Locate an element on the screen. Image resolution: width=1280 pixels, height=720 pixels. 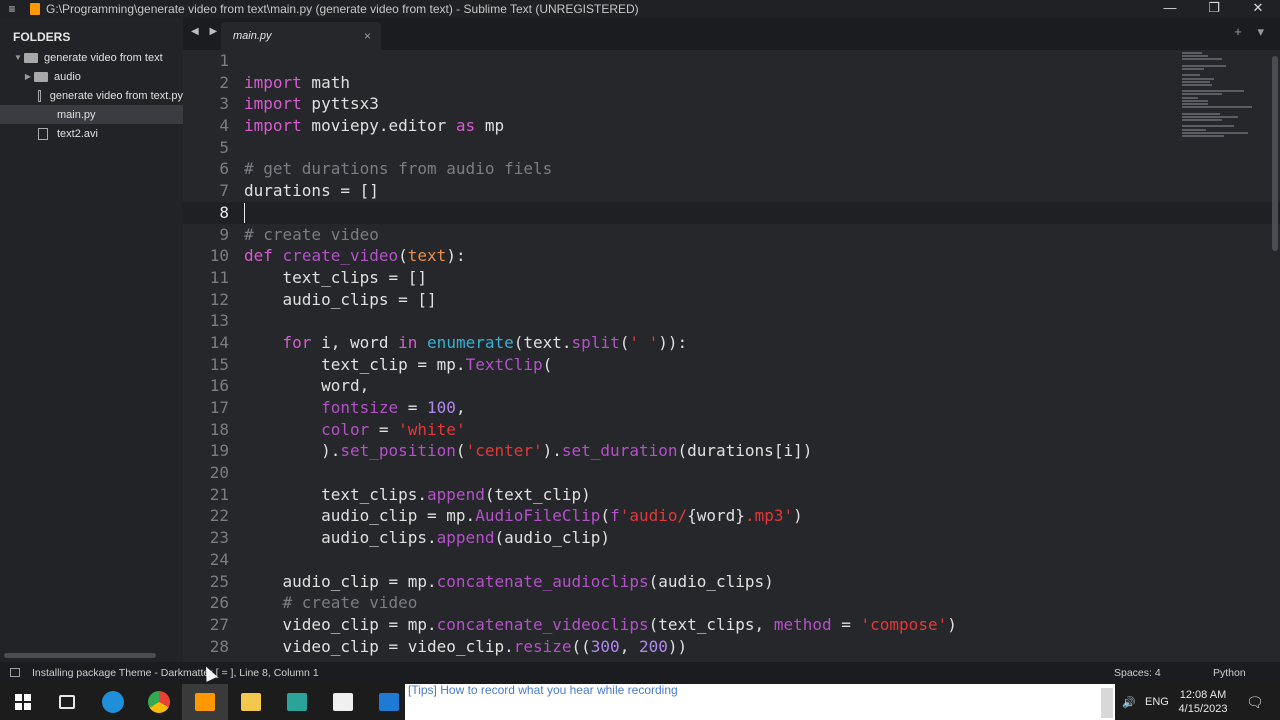
line-number: 23 is located at coordinates (219, 538).